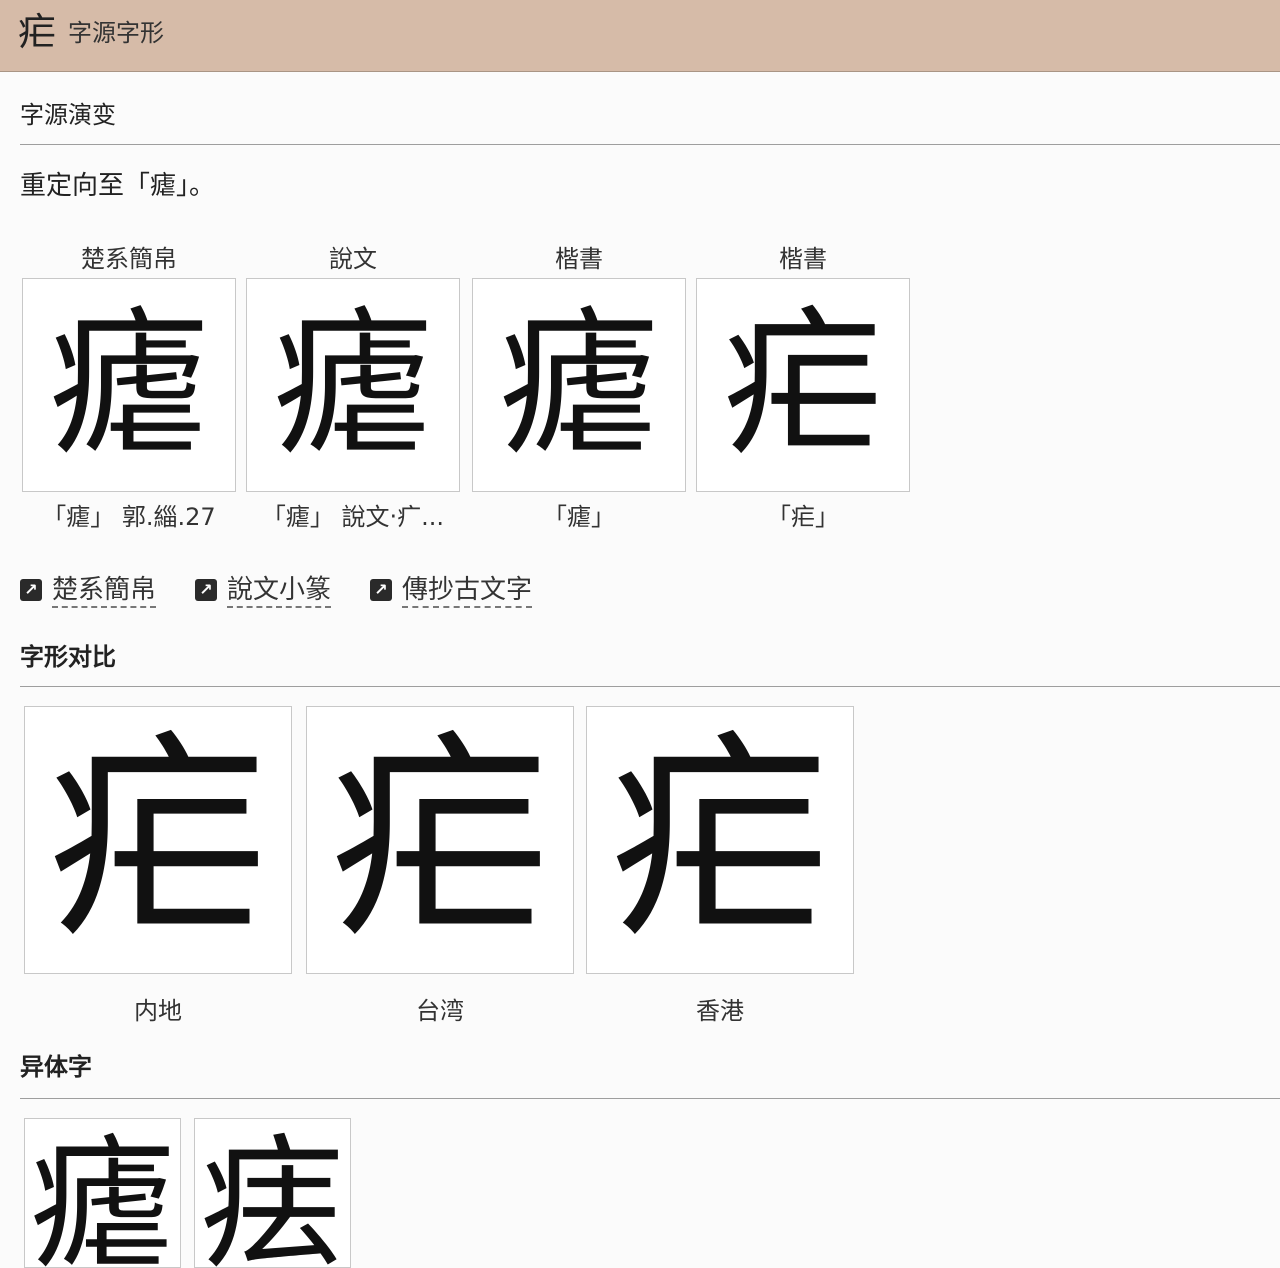  Describe the element at coordinates (720, 1011) in the screenshot. I see `comparison-region-label: 香港` at that location.